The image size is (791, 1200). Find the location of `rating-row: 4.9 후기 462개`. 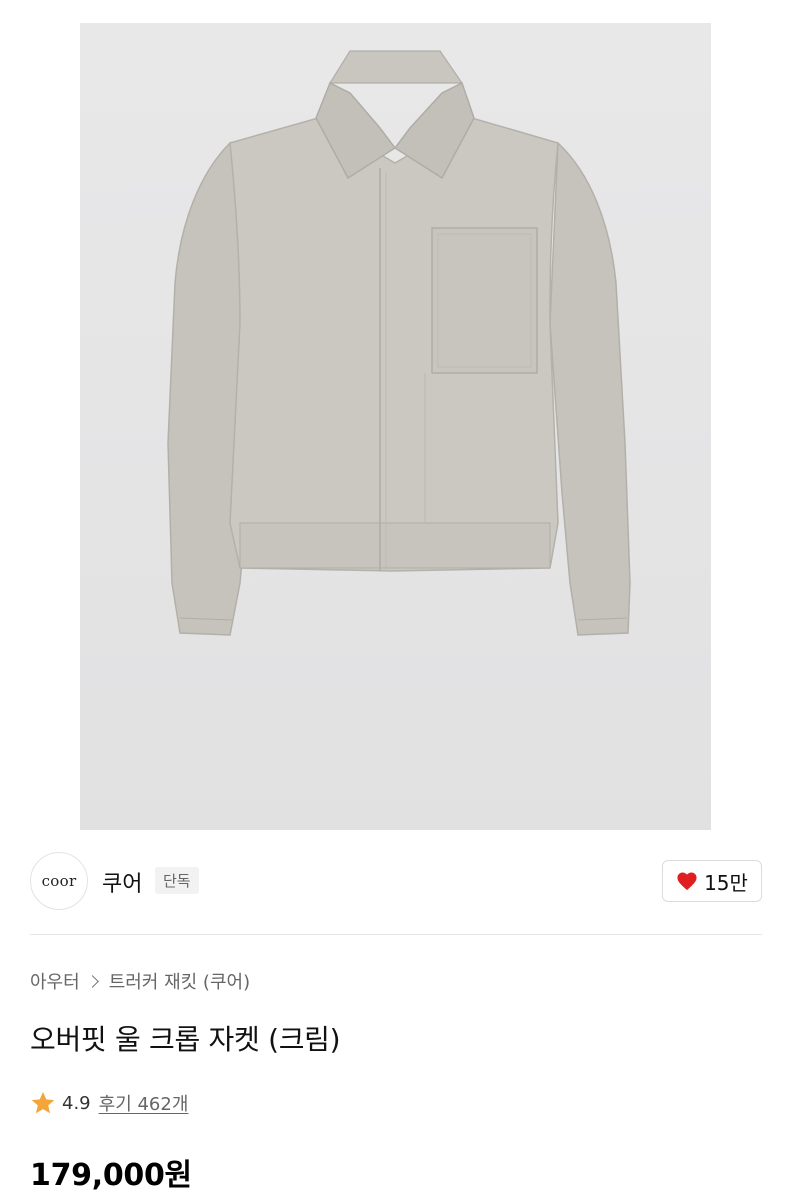

rating-row: 4.9 후기 462개 is located at coordinates (109, 1103).